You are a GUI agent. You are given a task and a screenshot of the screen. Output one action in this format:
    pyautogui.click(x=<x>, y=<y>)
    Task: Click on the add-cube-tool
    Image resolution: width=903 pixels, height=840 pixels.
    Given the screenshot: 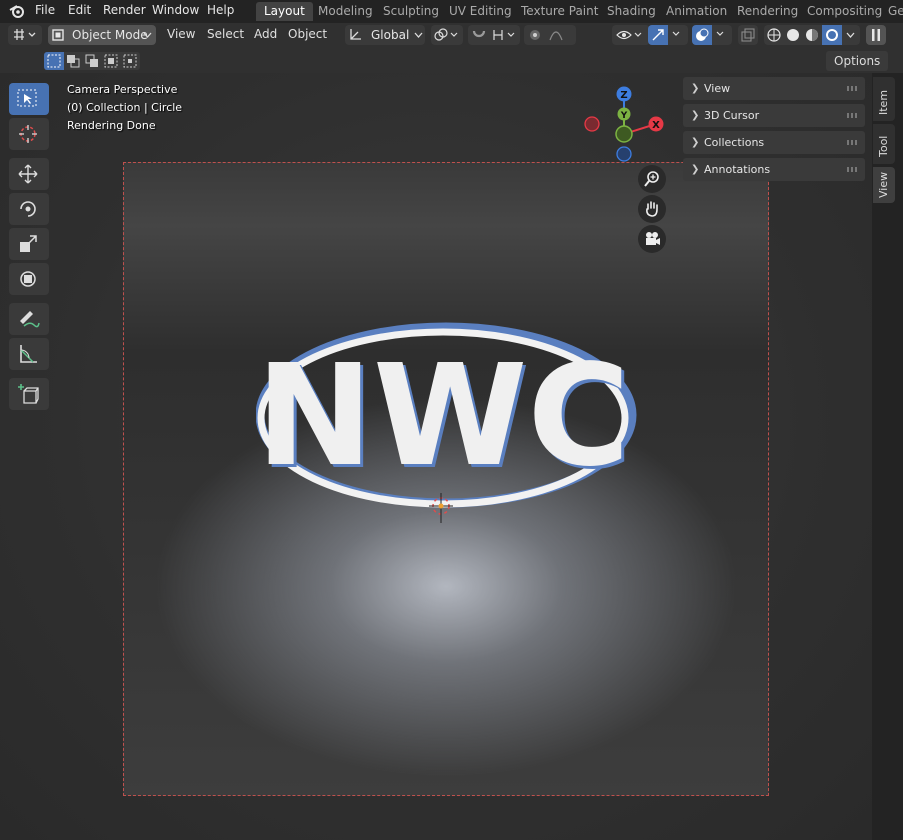 What is the action you would take?
    pyautogui.click(x=29, y=394)
    